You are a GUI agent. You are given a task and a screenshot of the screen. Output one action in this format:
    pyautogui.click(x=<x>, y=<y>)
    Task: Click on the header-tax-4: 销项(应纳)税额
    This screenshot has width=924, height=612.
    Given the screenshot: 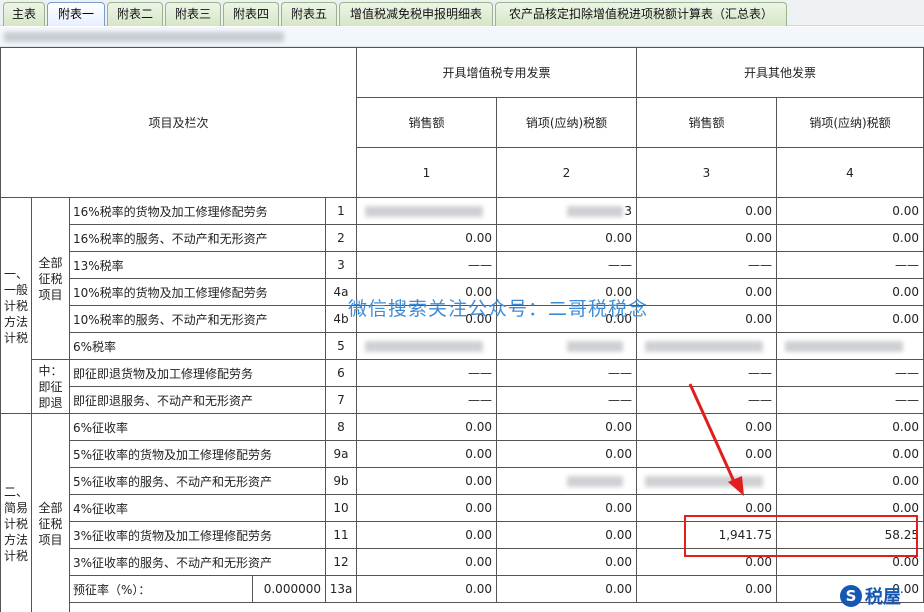 What is the action you would take?
    pyautogui.click(x=850, y=123)
    